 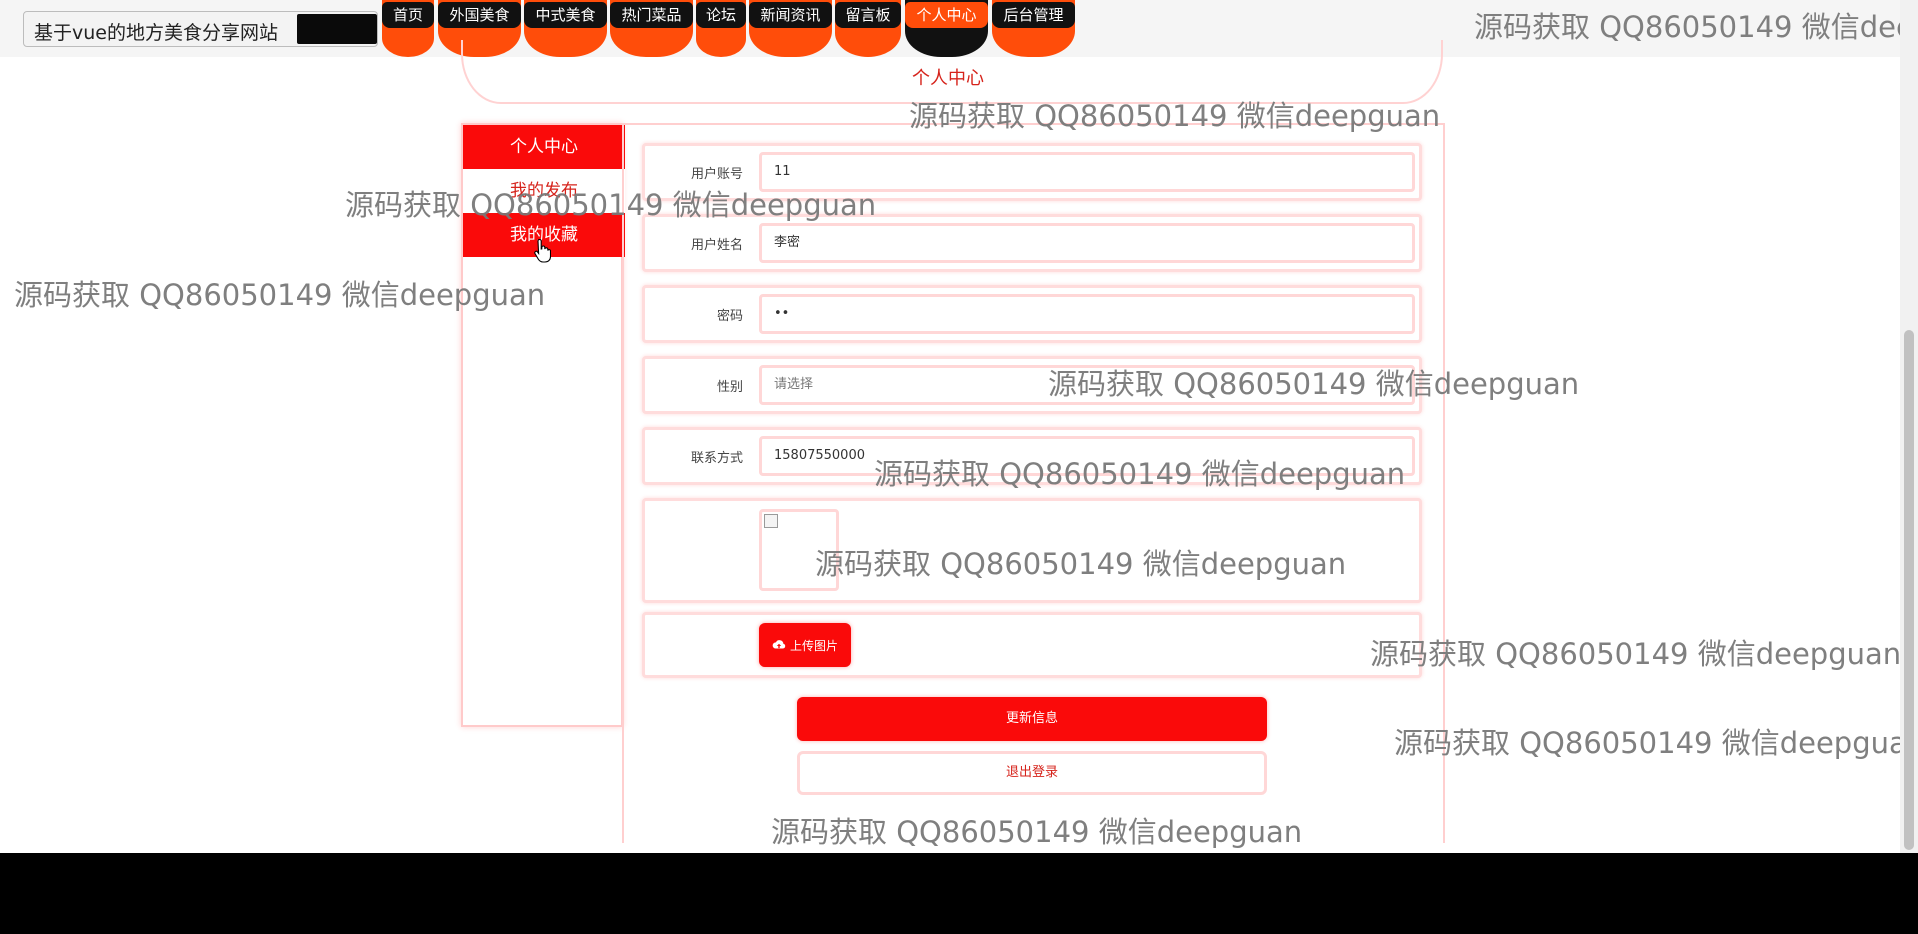 What do you see at coordinates (1087, 243) in the screenshot?
I see `name-input: 李密` at bounding box center [1087, 243].